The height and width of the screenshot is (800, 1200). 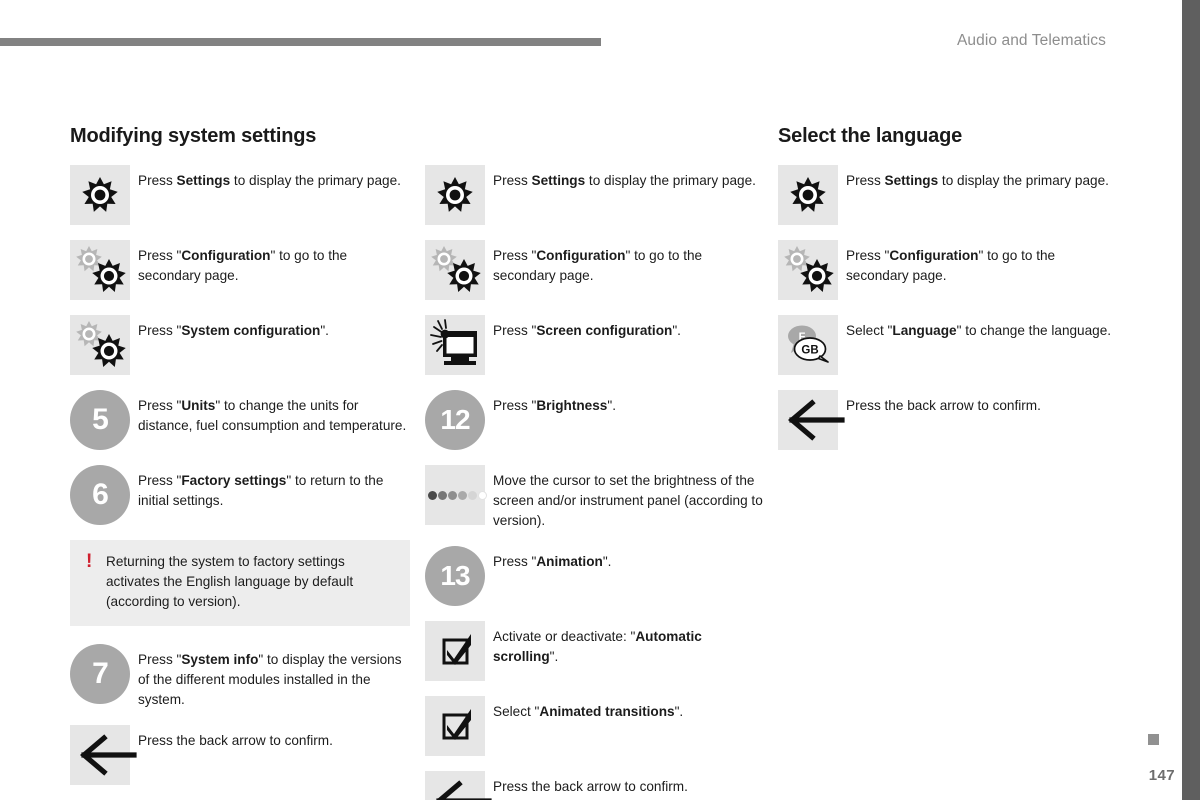 I want to click on footer-marker-square, so click(x=1153, y=739).